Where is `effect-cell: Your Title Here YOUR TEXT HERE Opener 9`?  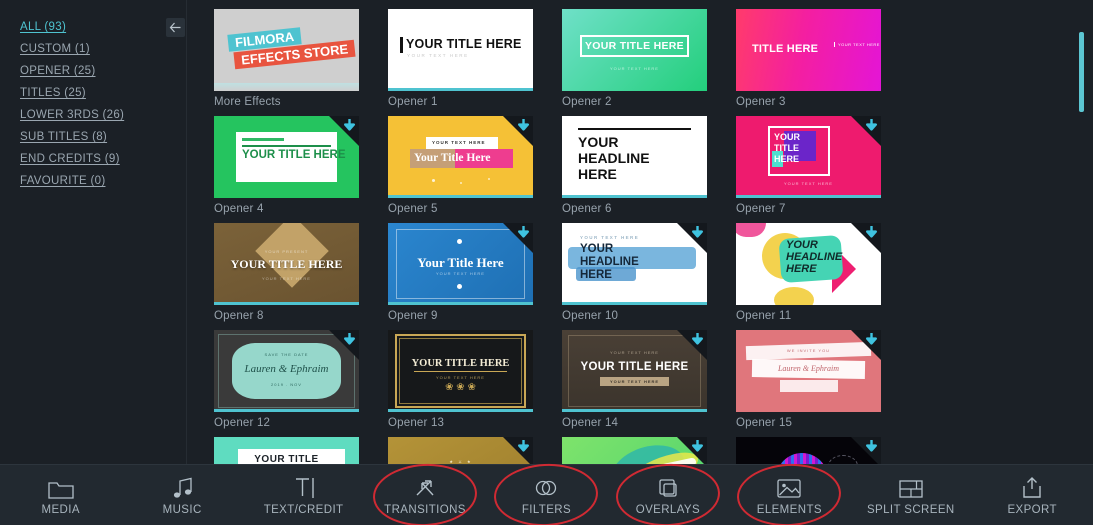
effect-cell: Your Title Here YOUR TEXT HERE Opener 9 is located at coordinates (475, 272).